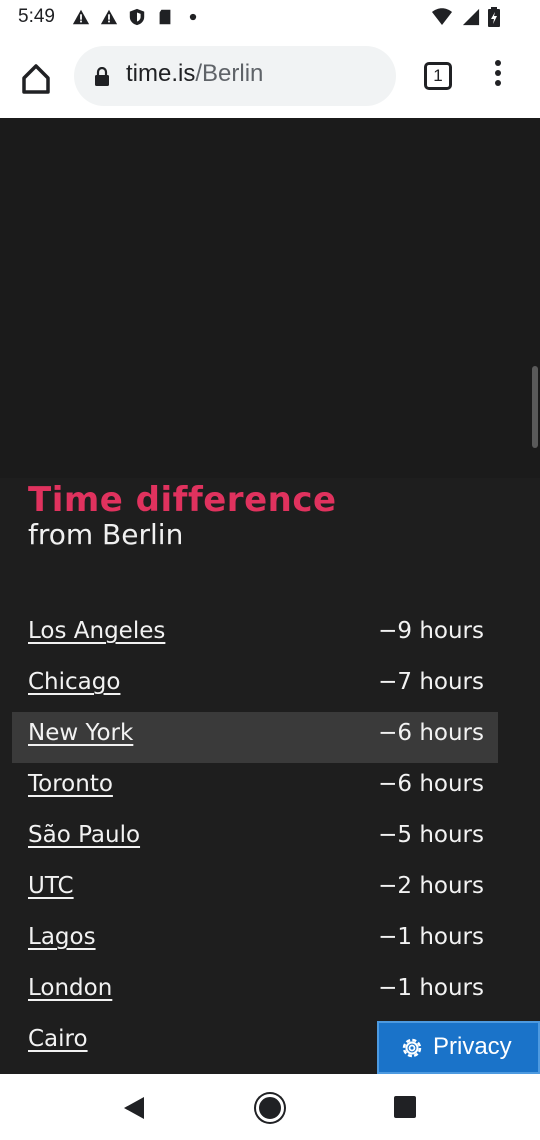  I want to click on battery-icon, so click(494, 17).